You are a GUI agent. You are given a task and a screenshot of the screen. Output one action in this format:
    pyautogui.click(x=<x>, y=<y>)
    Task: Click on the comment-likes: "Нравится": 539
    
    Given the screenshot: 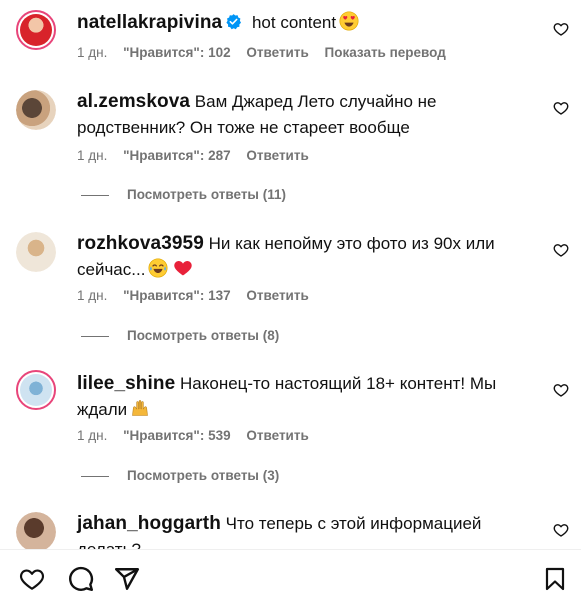 What is the action you would take?
    pyautogui.click(x=177, y=435)
    